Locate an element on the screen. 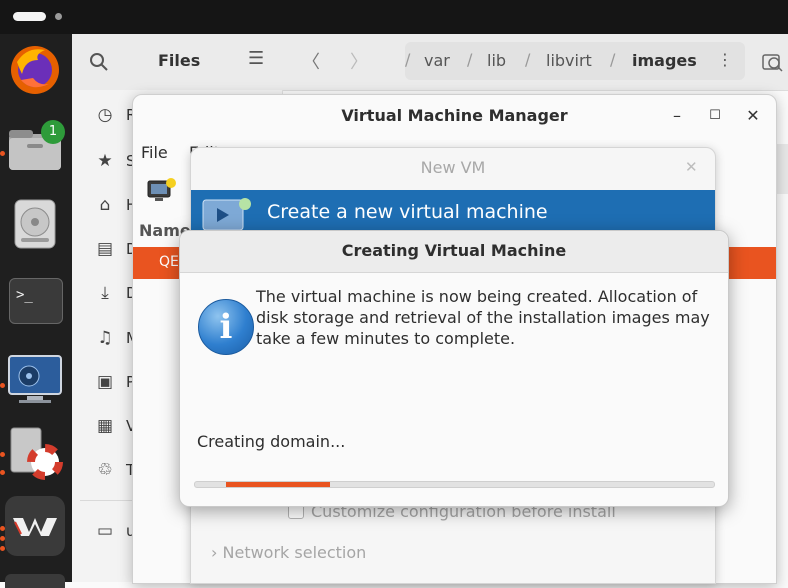  star-icon: ★ is located at coordinates (105, 161).